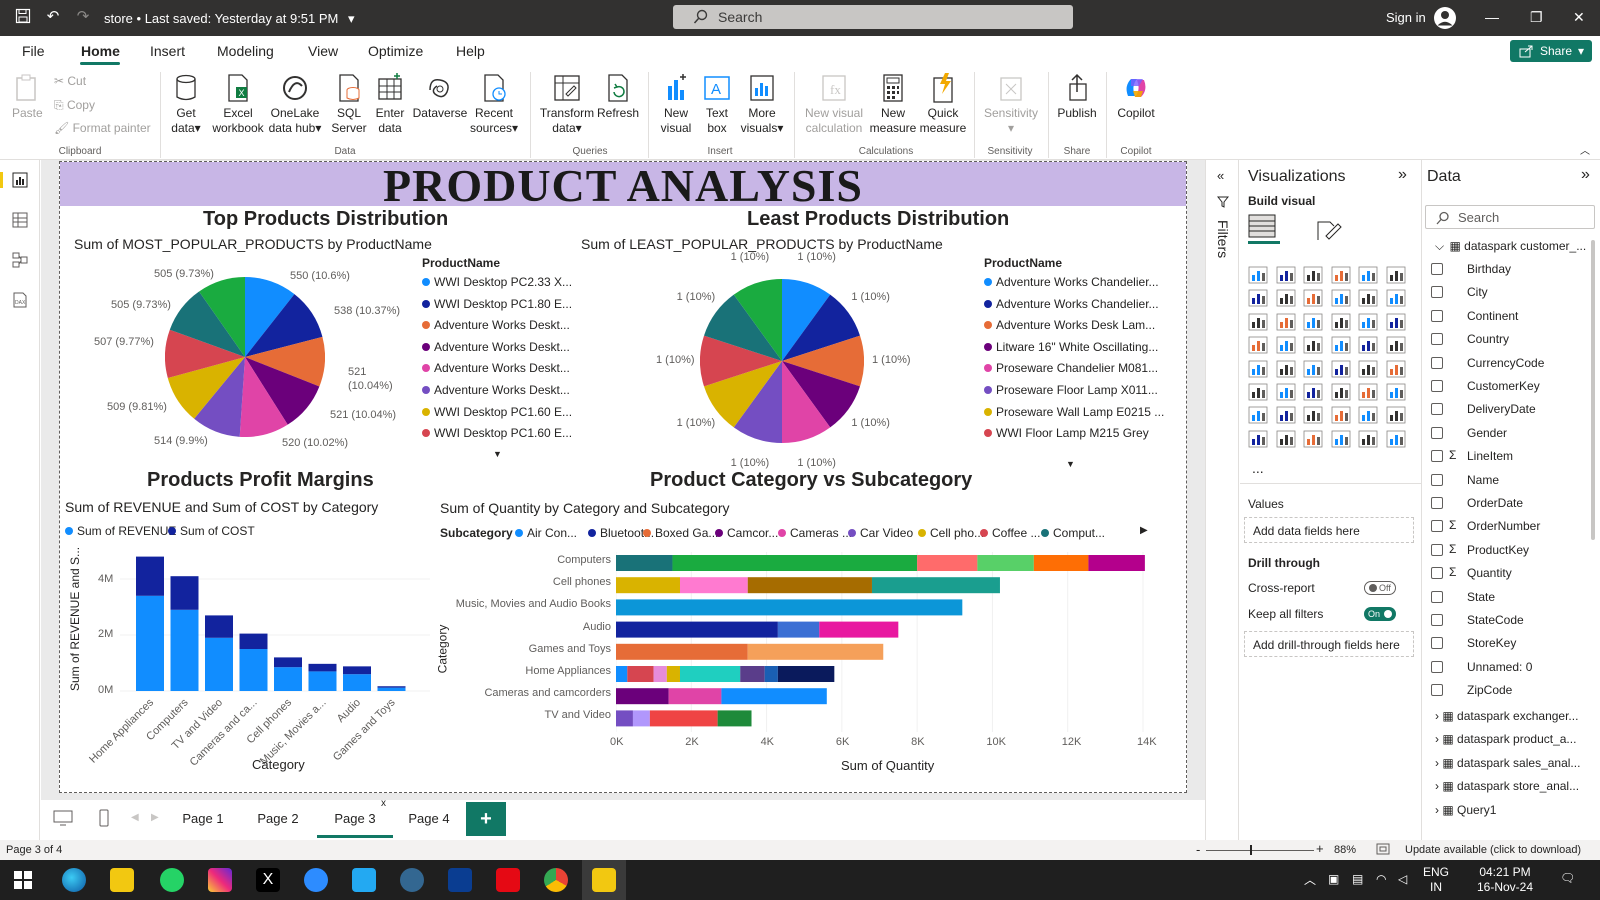 The image size is (1600, 900). I want to click on close-tab-icon: x, so click(383, 803).